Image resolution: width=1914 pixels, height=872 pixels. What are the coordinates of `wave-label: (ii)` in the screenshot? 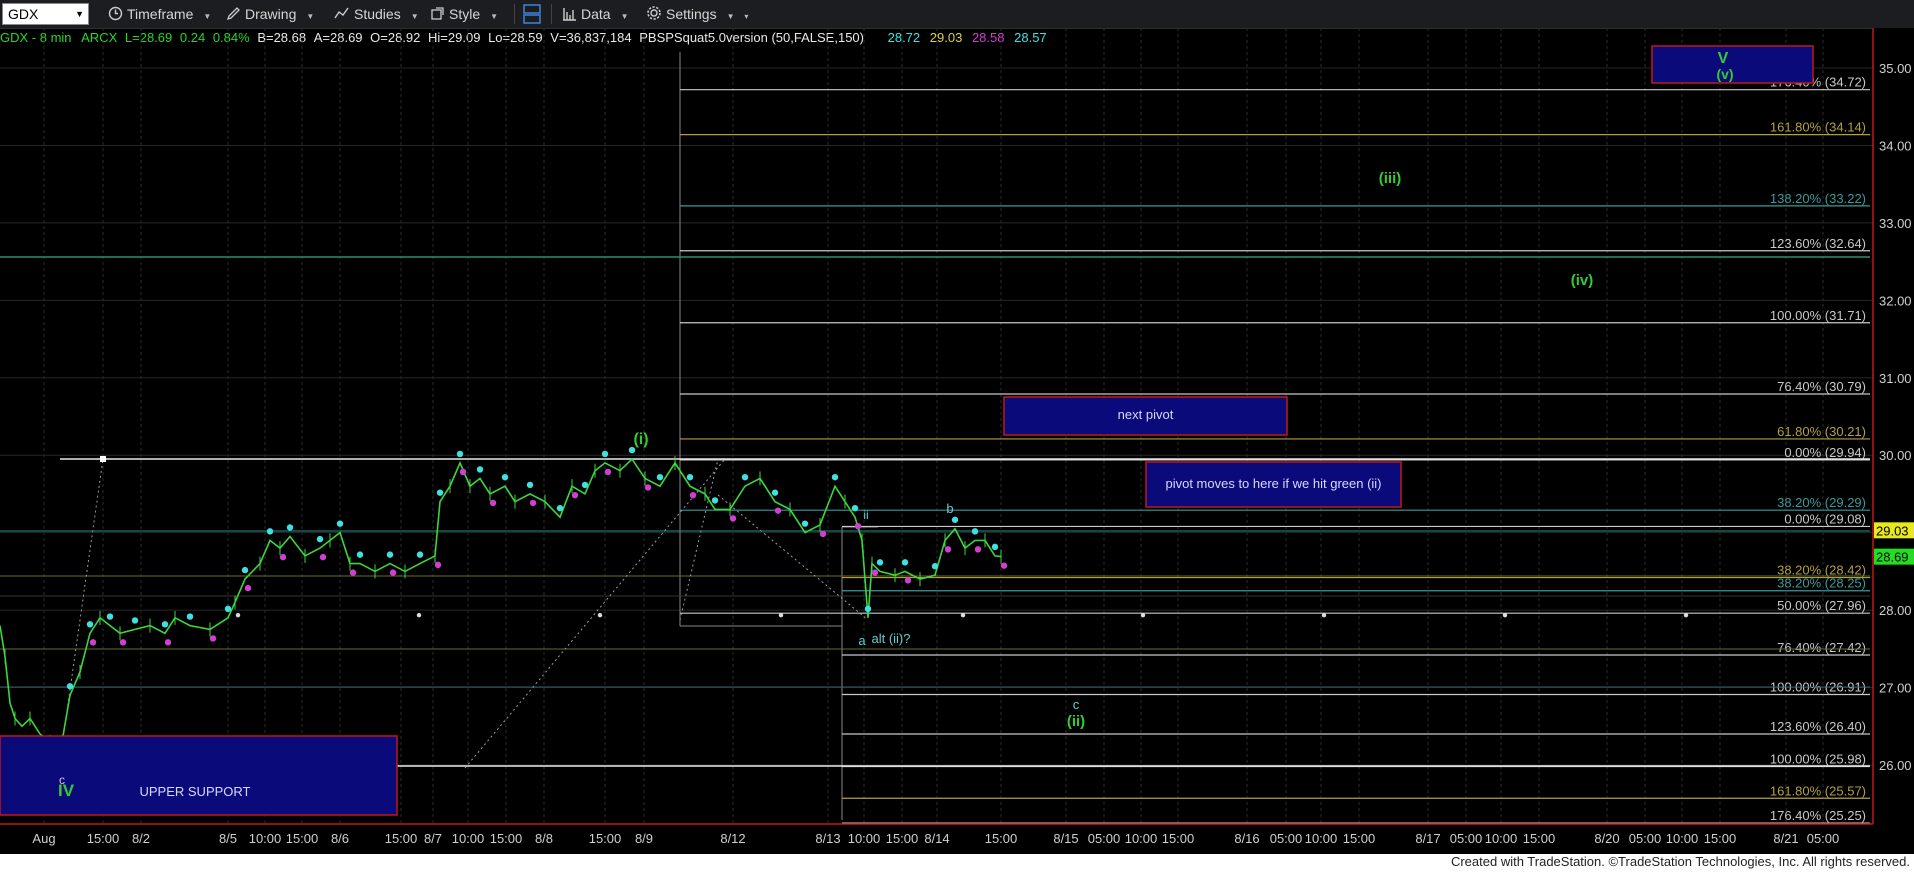 It's located at (1076, 721).